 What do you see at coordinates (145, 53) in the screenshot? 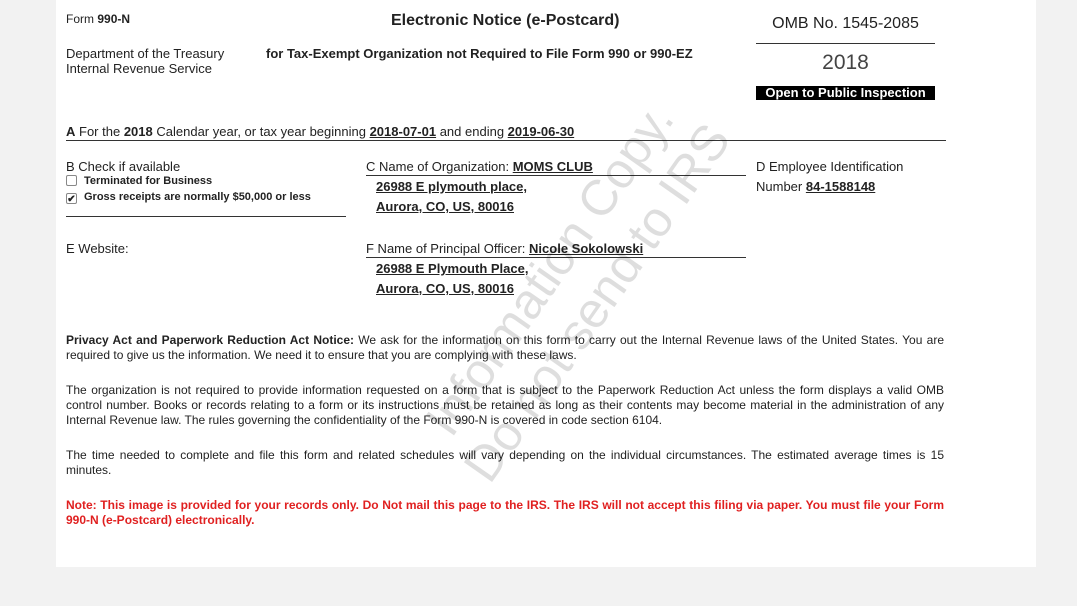
I see `department-line-1: Department of the Treasury` at bounding box center [145, 53].